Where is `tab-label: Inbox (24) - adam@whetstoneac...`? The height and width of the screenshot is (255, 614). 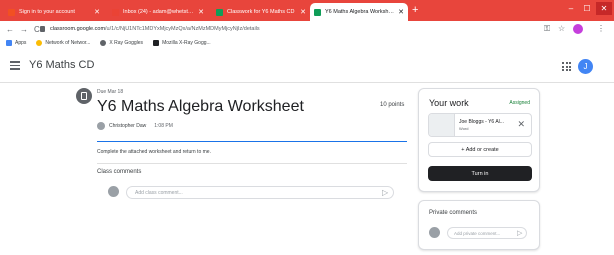 tab-label: Inbox (24) - adam@whetstoneac... is located at coordinates (159, 12).